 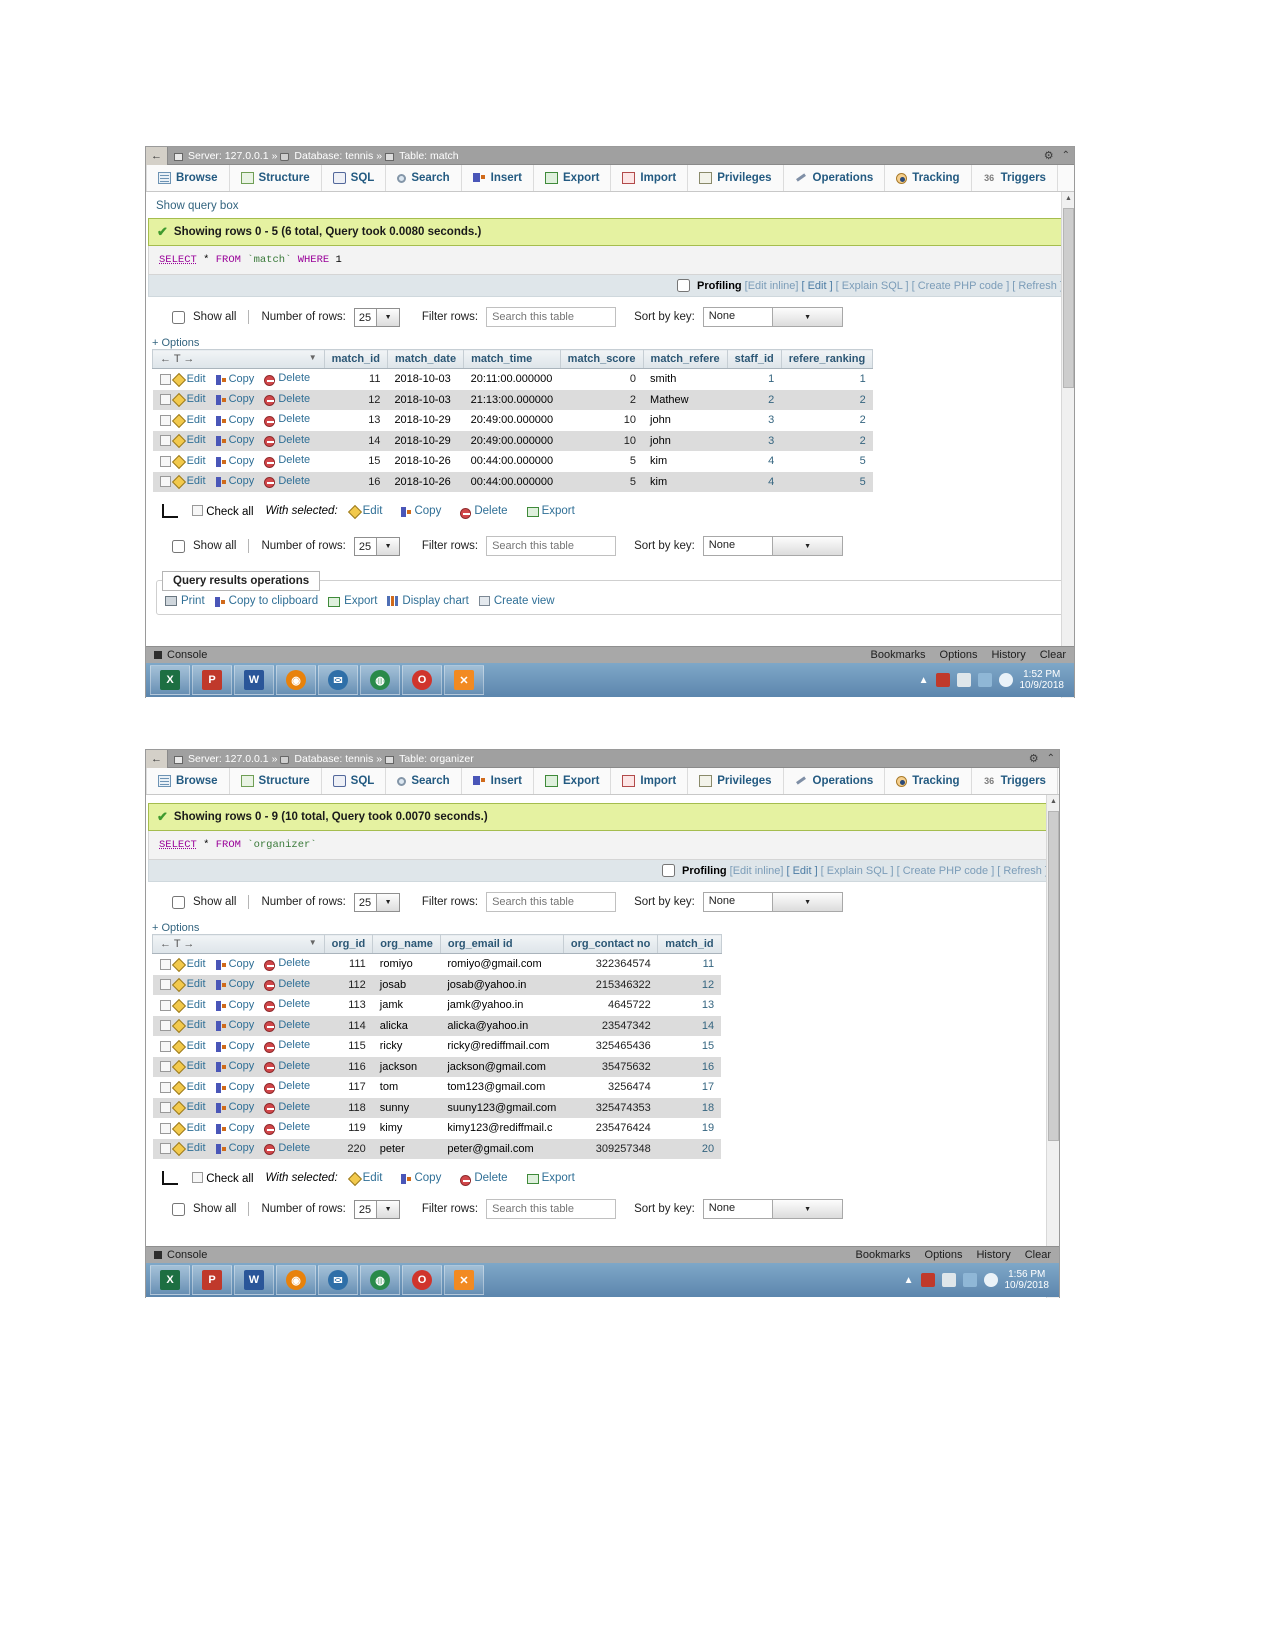 What do you see at coordinates (238, 359) in the screenshot?
I see `sort-direction-header: ← T → ▼` at bounding box center [238, 359].